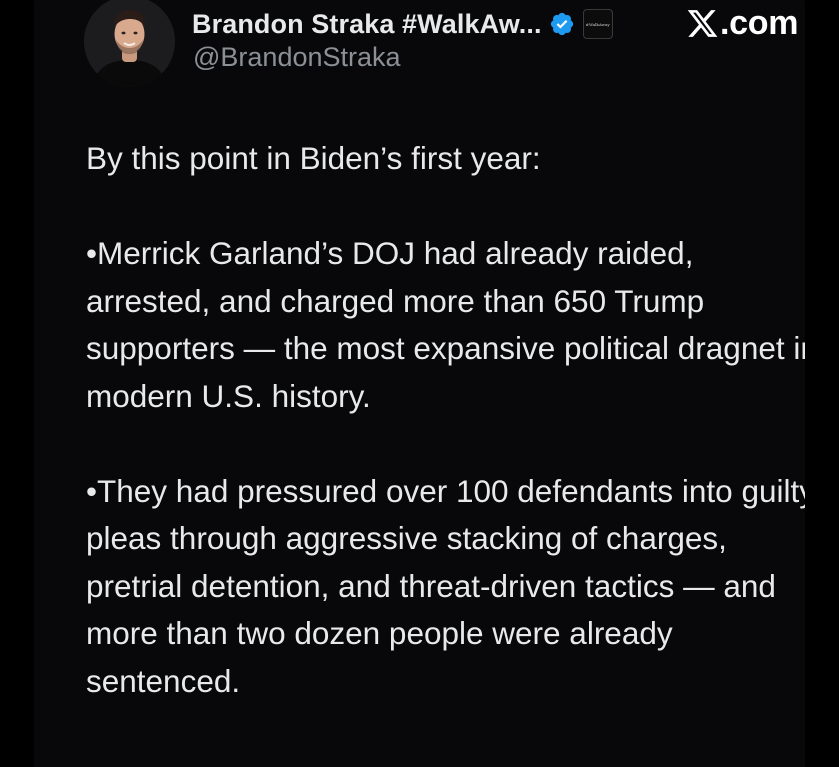  I want to click on affiliate-badge-logo: #WalkAway, so click(597, 24).